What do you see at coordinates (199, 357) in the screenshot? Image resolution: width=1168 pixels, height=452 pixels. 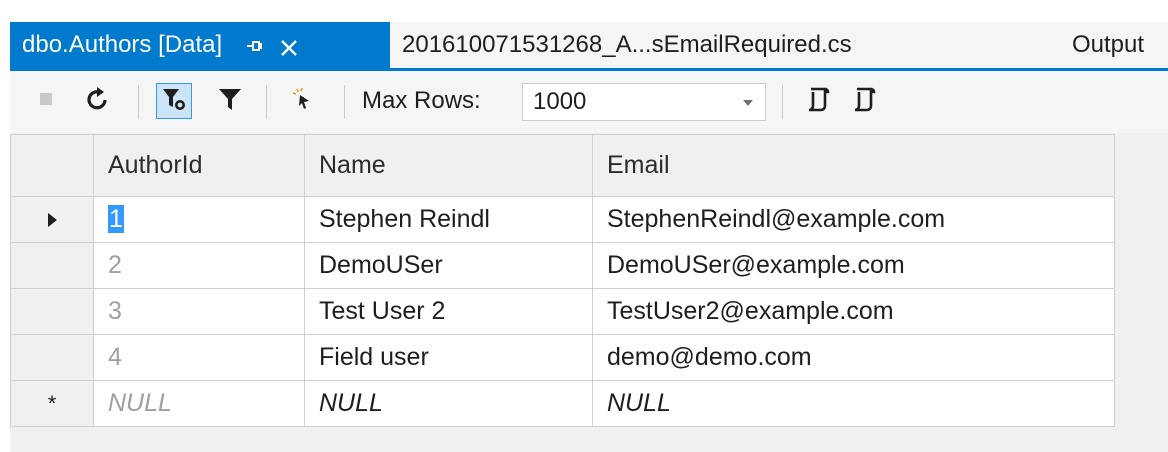 I see `cell-authorid: 4` at bounding box center [199, 357].